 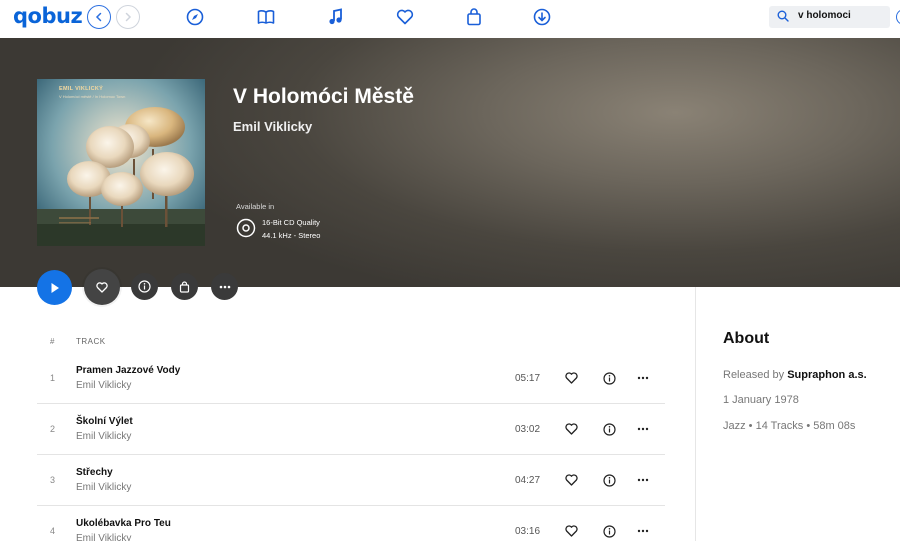 I want to click on play-icon, so click(x=55, y=287).